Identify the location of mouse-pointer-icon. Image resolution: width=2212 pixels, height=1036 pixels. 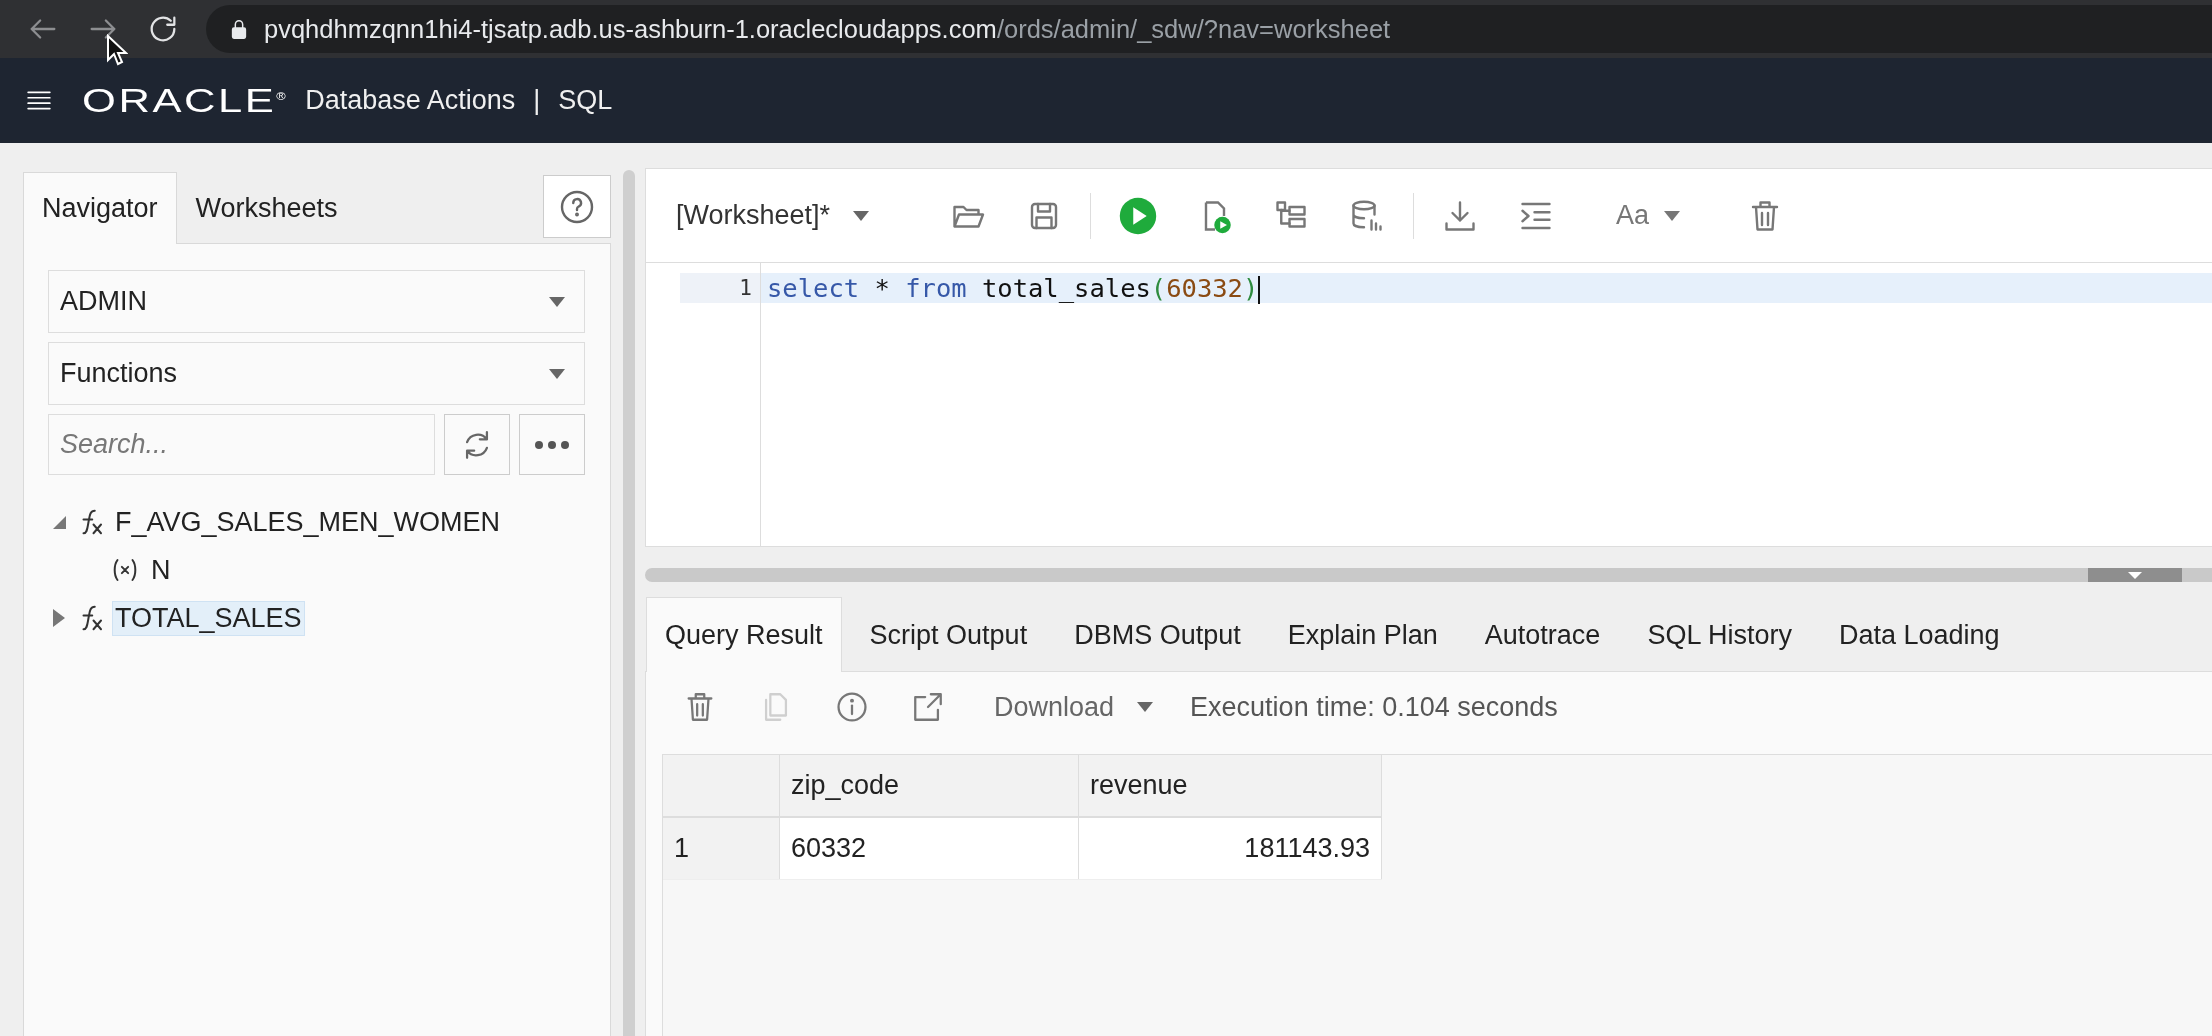
(117, 50).